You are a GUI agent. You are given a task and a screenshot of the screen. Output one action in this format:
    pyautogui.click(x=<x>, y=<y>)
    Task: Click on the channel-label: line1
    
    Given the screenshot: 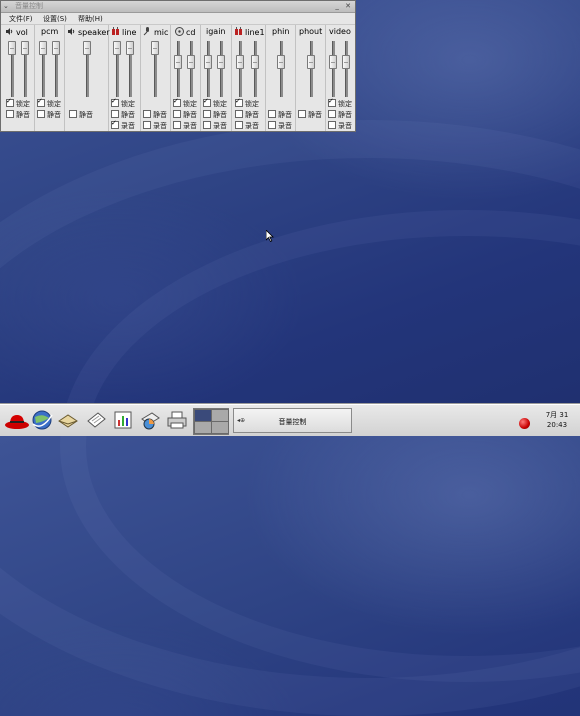 What is the action you would take?
    pyautogui.click(x=255, y=32)
    